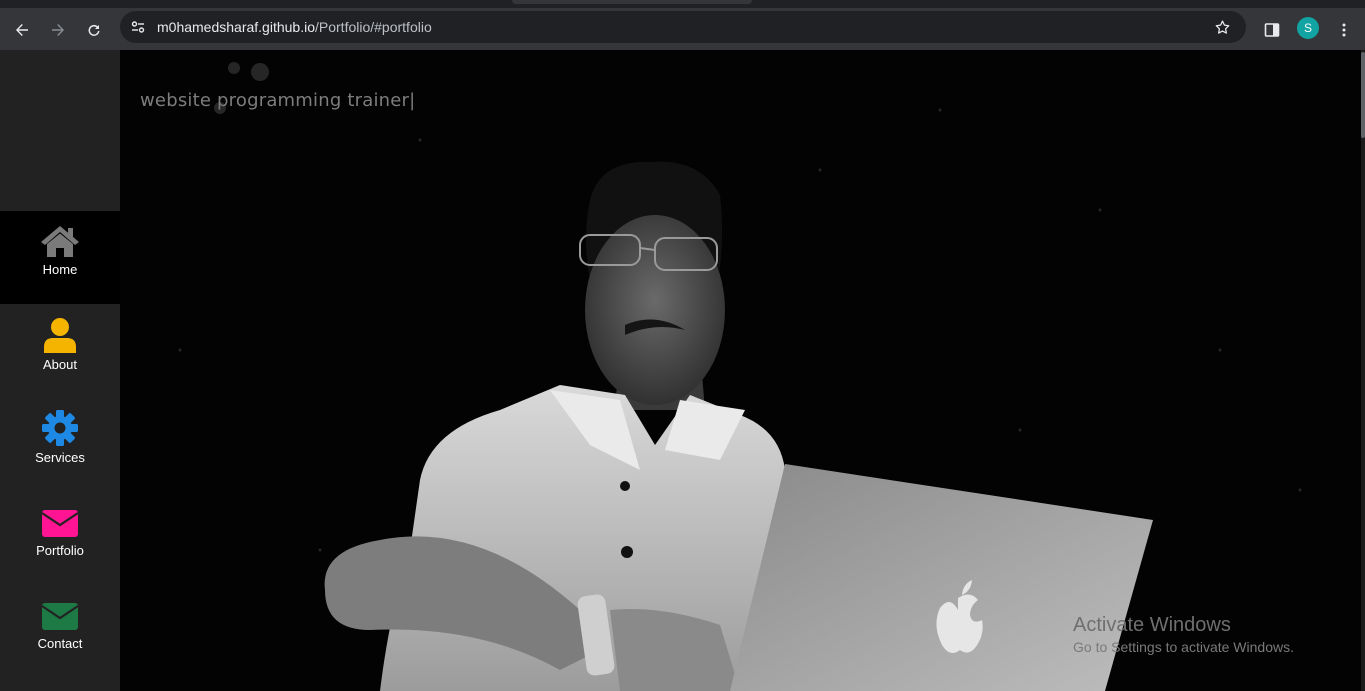 The height and width of the screenshot is (691, 1365). I want to click on sidebar-item-contact: Contact, so click(60, 629).